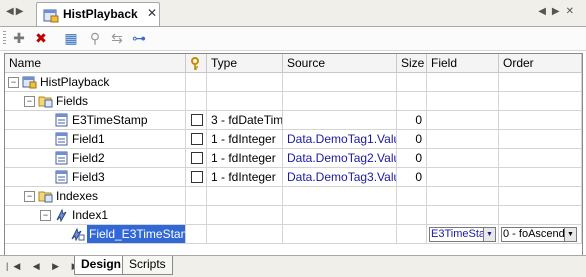  Describe the element at coordinates (11, 11) in the screenshot. I see `tab-prev-icon: ◀` at that location.